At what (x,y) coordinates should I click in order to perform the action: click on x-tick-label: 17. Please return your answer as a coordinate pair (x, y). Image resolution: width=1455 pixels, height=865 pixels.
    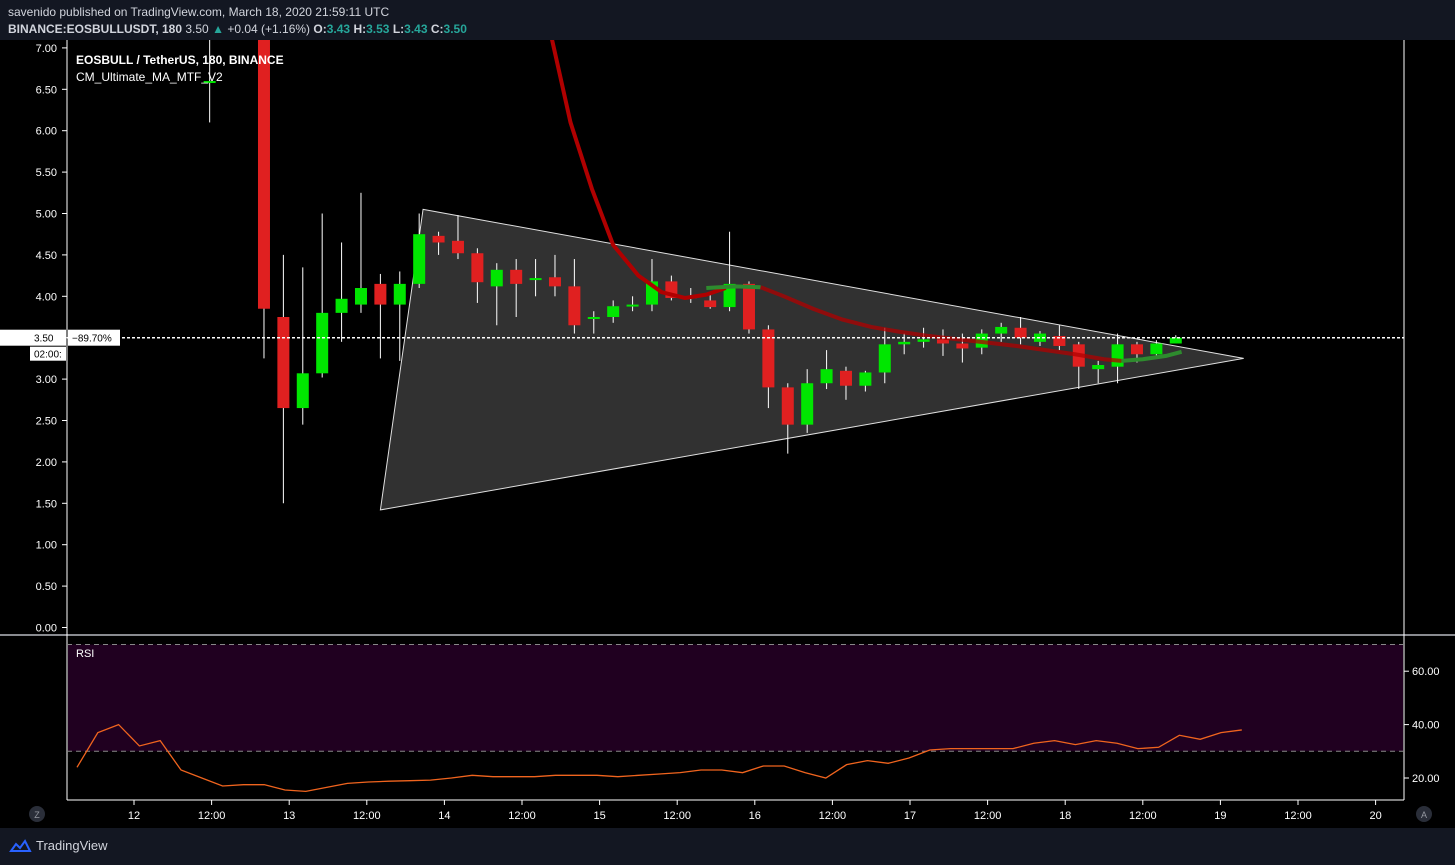
    Looking at the image, I should click on (910, 816).